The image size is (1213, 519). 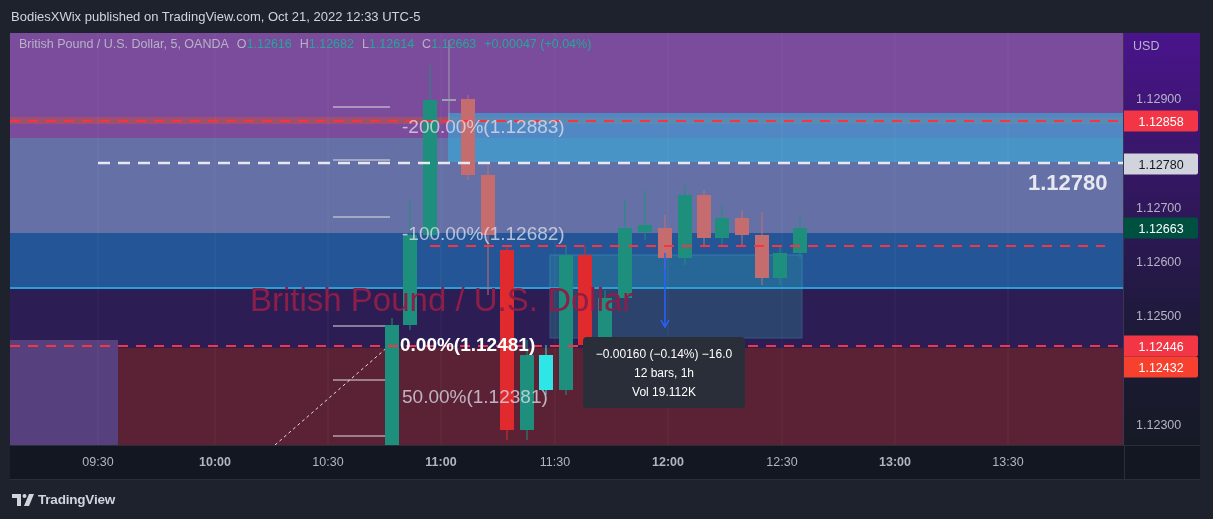 I want to click on time-tick: 13:30, so click(x=1008, y=462).